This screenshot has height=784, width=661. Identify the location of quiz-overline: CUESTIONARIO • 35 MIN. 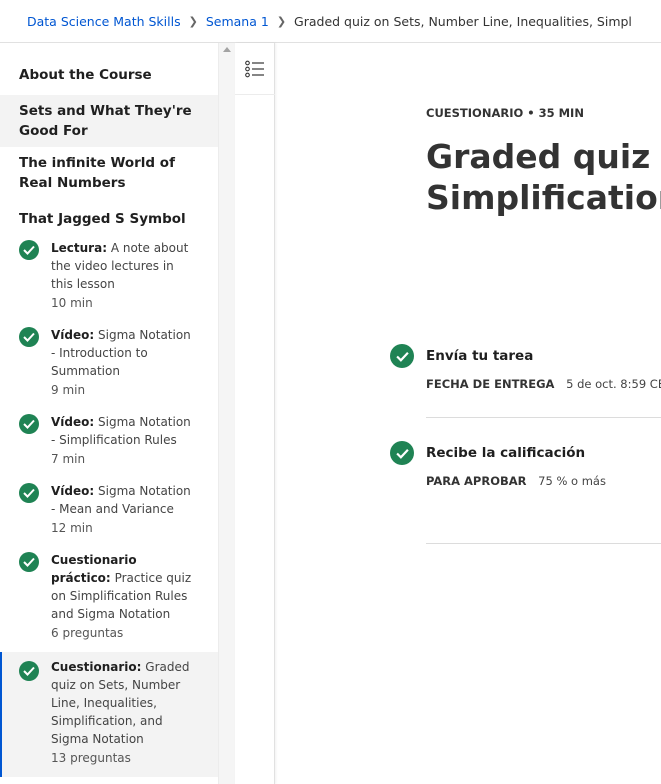
(505, 113).